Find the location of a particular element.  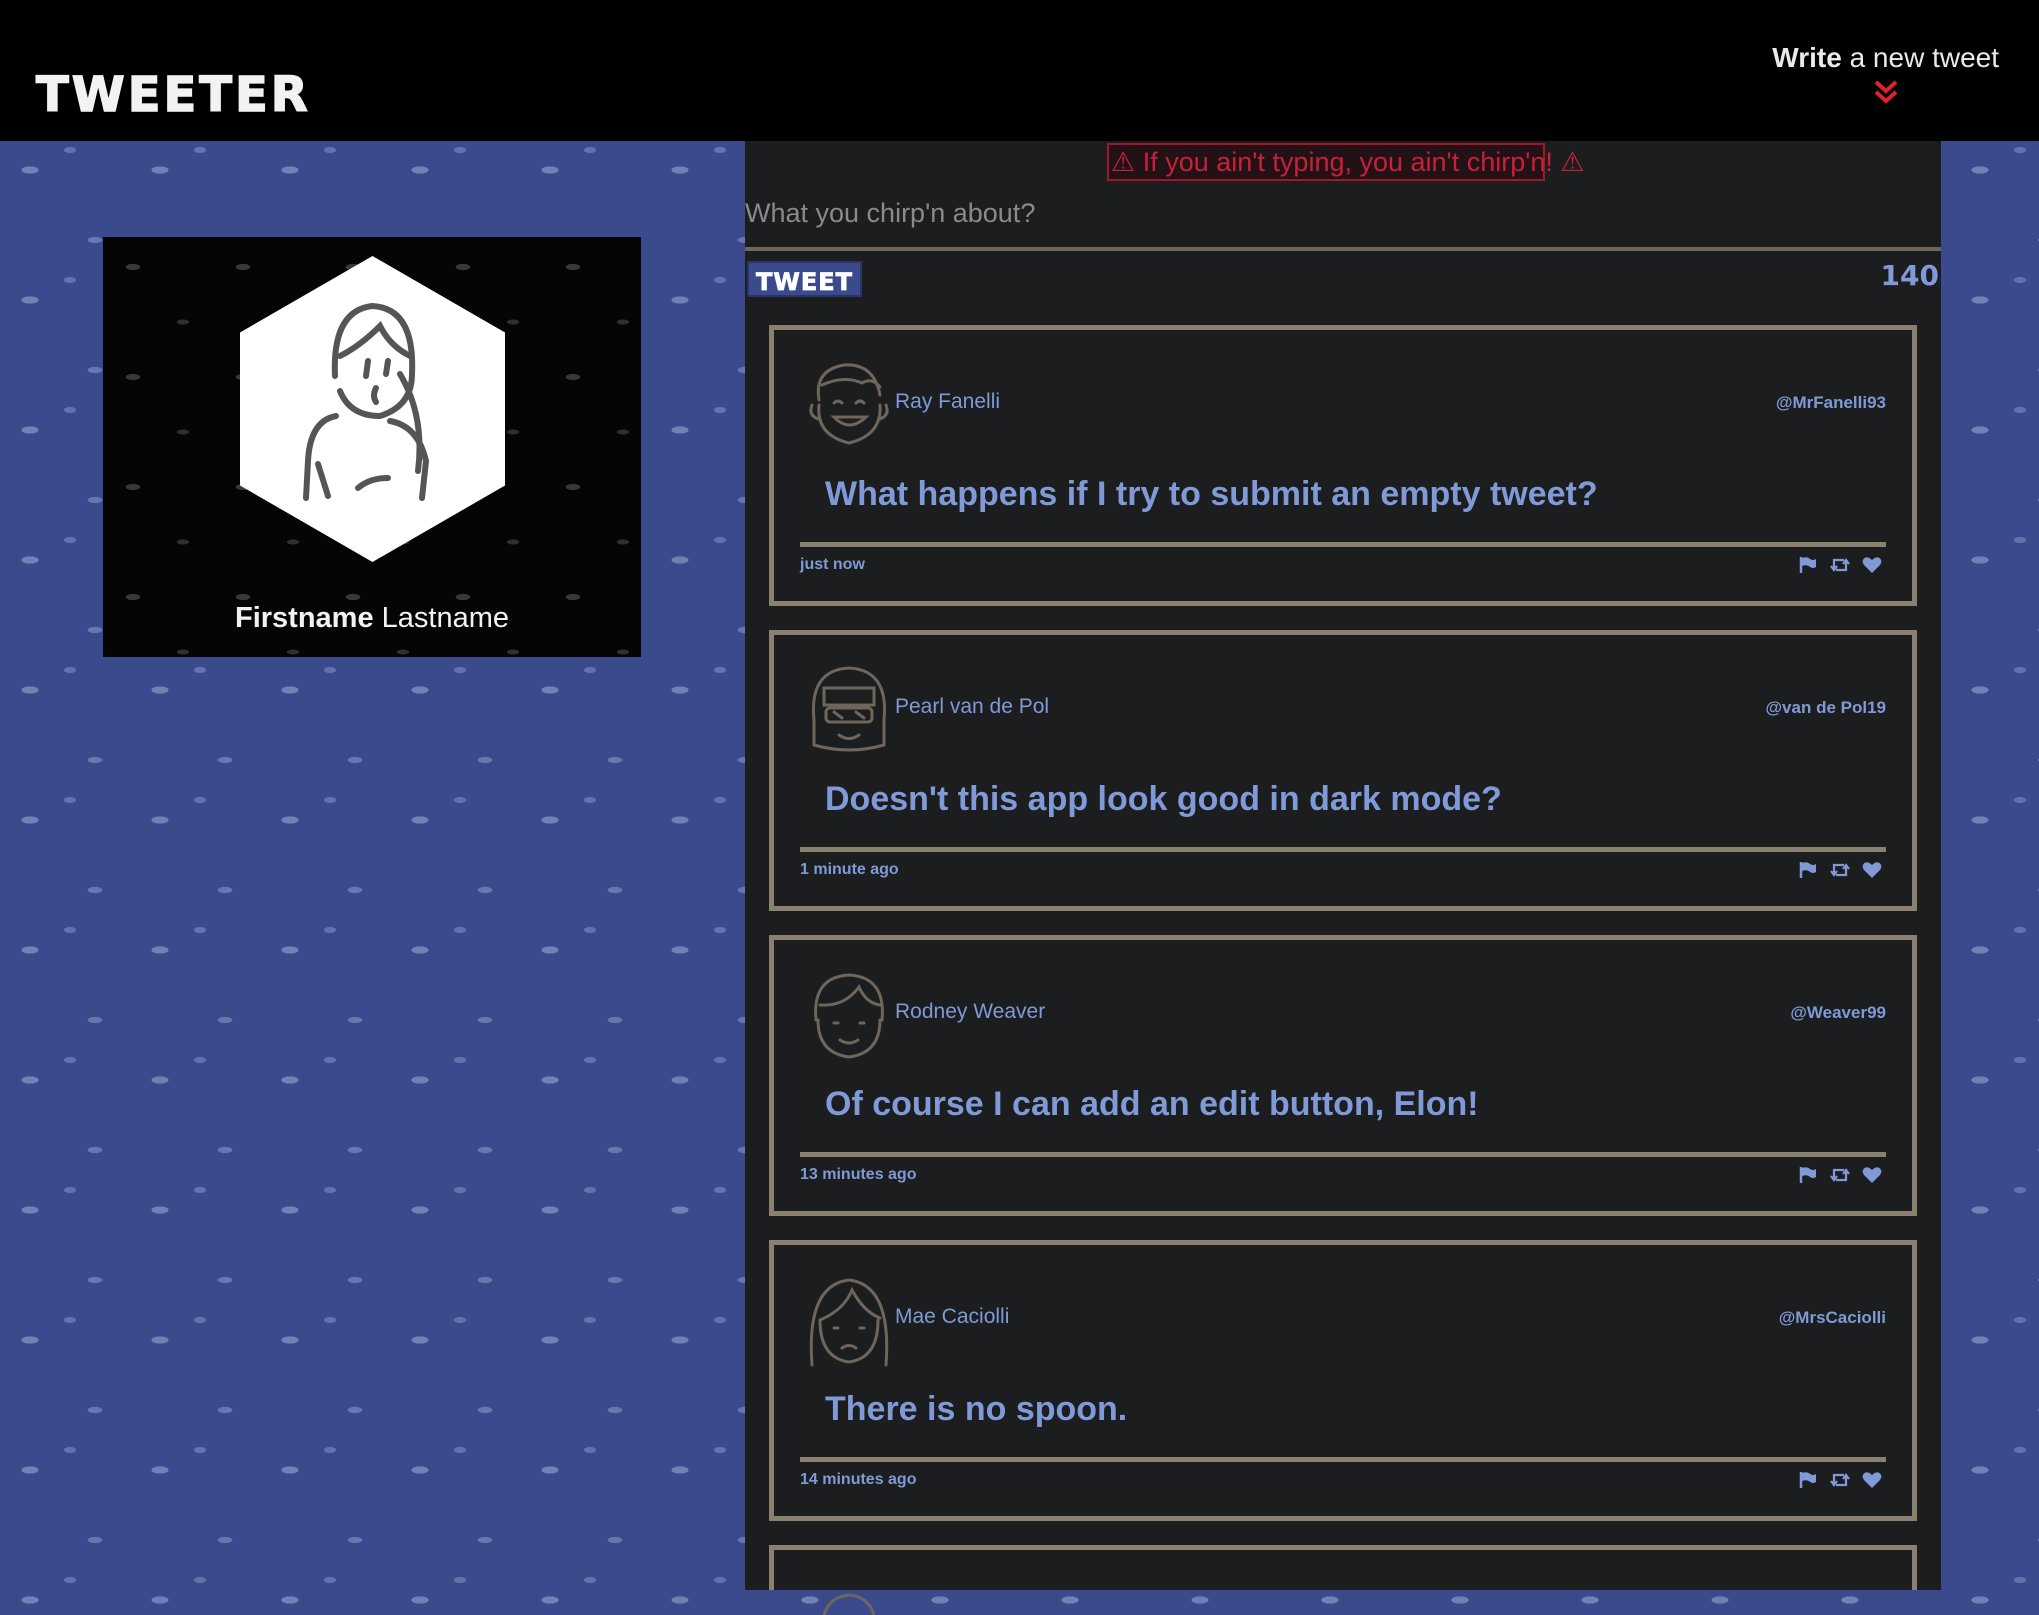

tweet-timestamp: 1 minute ago is located at coordinates (849, 869).